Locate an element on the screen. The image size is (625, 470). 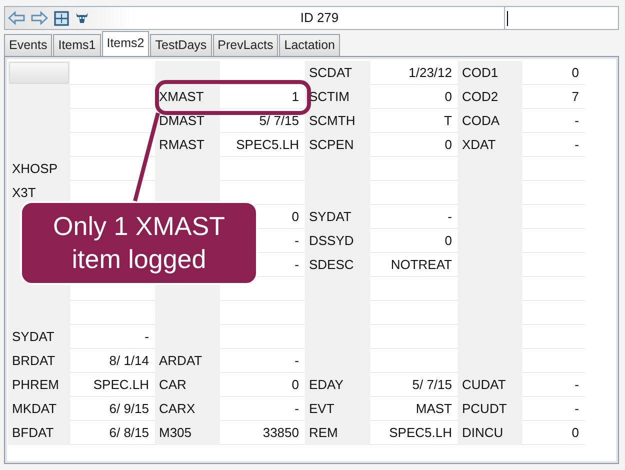
field-label: COD1 is located at coordinates (490, 73).